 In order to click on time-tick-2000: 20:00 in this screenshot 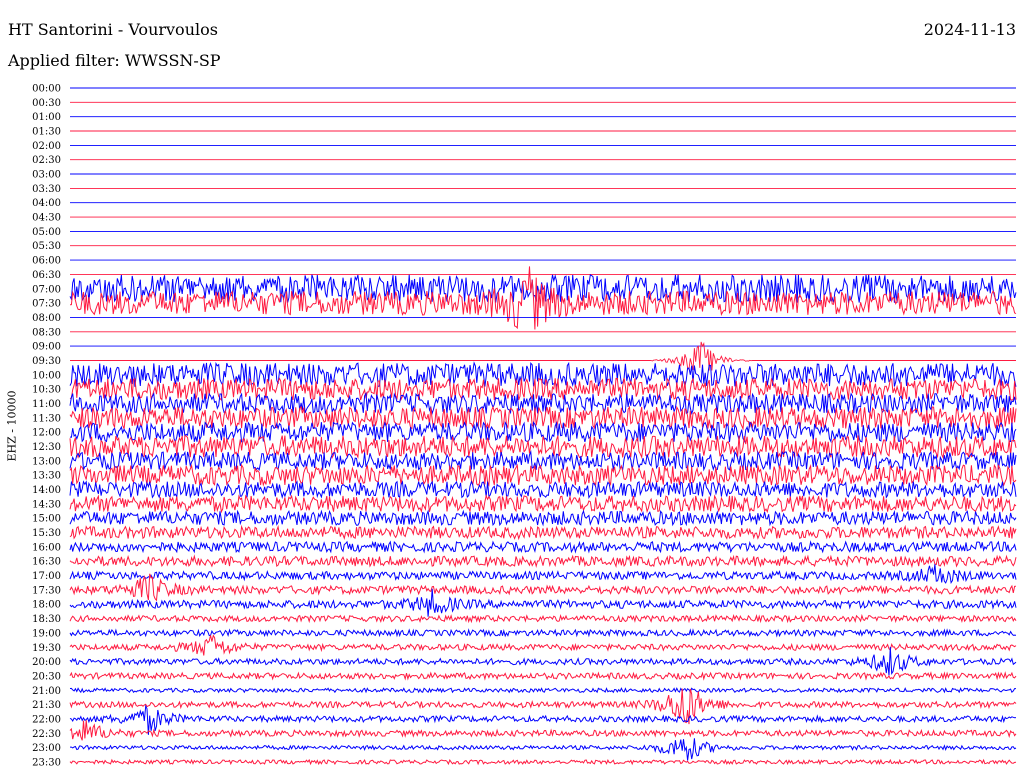, I will do `click(46, 662)`.